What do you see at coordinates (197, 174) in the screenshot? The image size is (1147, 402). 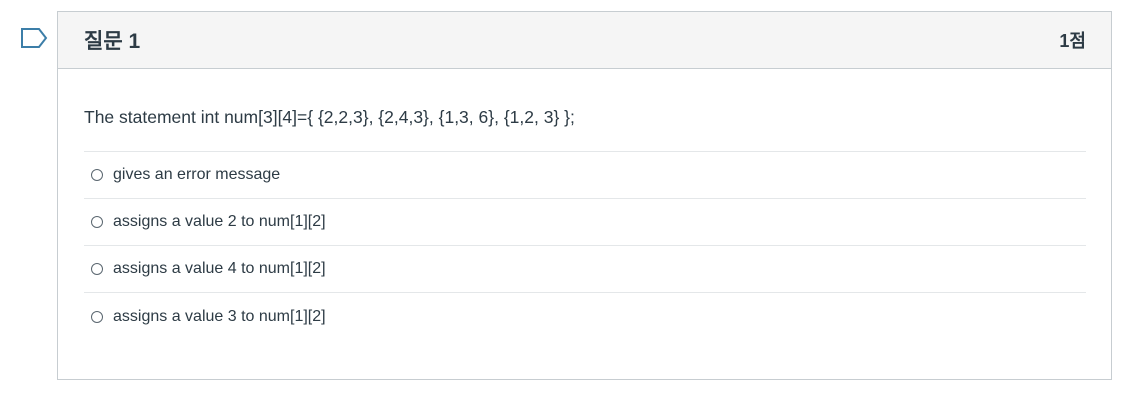 I see `answer-label: gives an error message` at bounding box center [197, 174].